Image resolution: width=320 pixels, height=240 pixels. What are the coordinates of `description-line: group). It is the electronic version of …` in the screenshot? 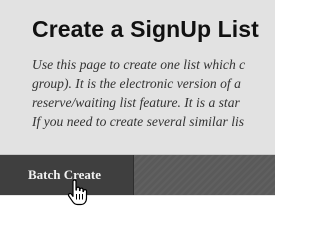 It's located at (136, 83).